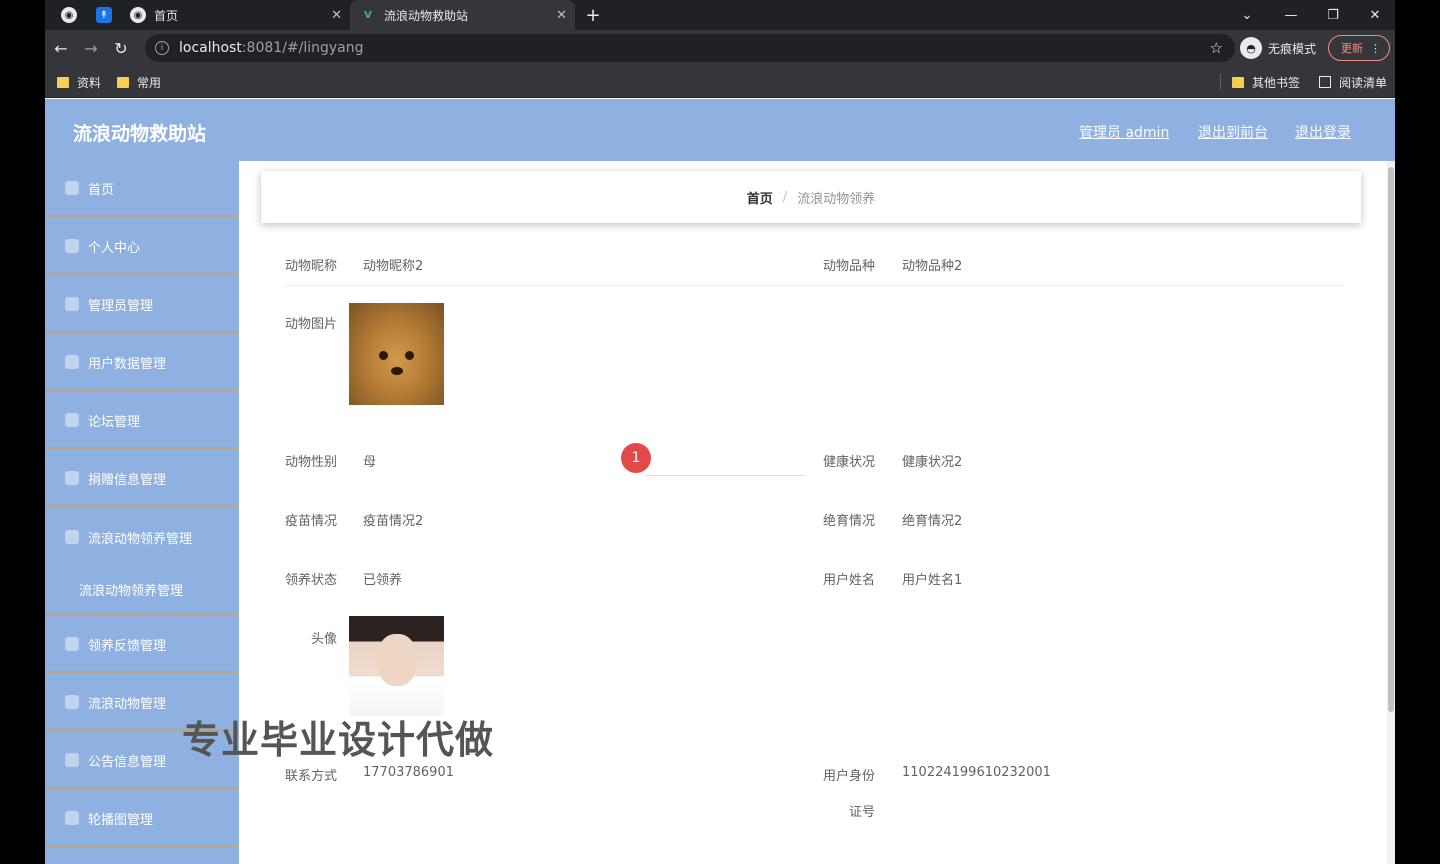 Image resolution: width=1440 pixels, height=864 pixels. Describe the element at coordinates (593, 15) in the screenshot. I see `new-tab-icon: +` at that location.